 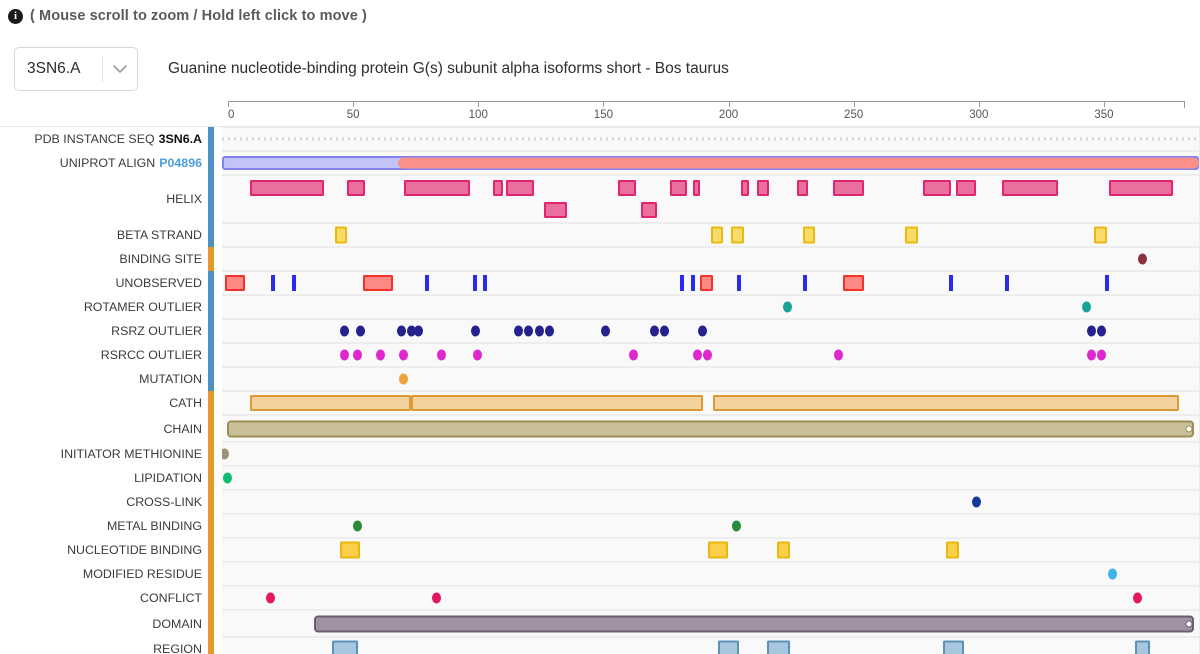 What do you see at coordinates (711, 502) in the screenshot?
I see `track-canvas-cross-link` at bounding box center [711, 502].